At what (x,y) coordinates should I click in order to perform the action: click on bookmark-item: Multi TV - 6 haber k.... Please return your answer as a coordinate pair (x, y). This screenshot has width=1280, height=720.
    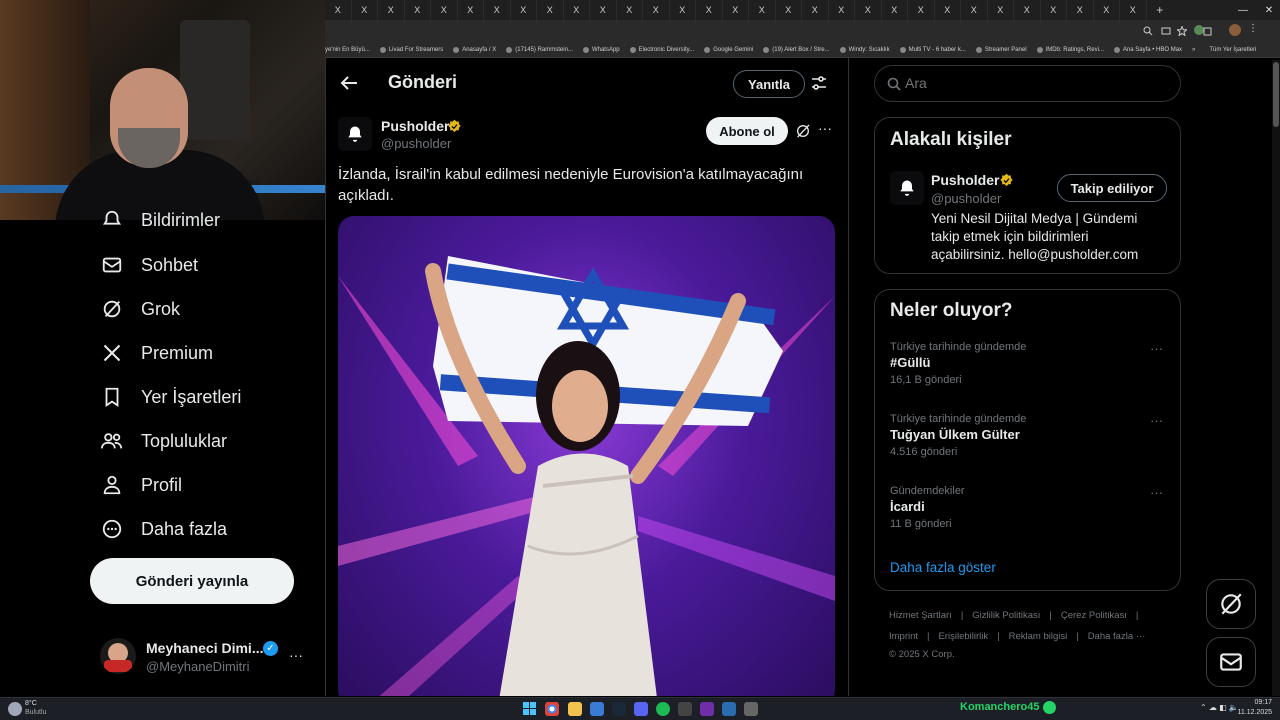
    Looking at the image, I should click on (932, 49).